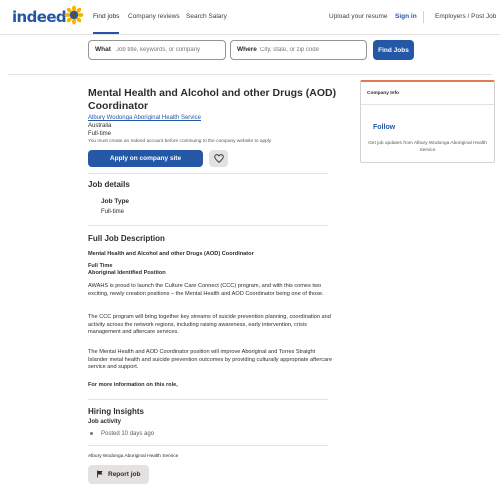 This screenshot has width=500, height=500. I want to click on indeed-logo: indeed, so click(39, 17).